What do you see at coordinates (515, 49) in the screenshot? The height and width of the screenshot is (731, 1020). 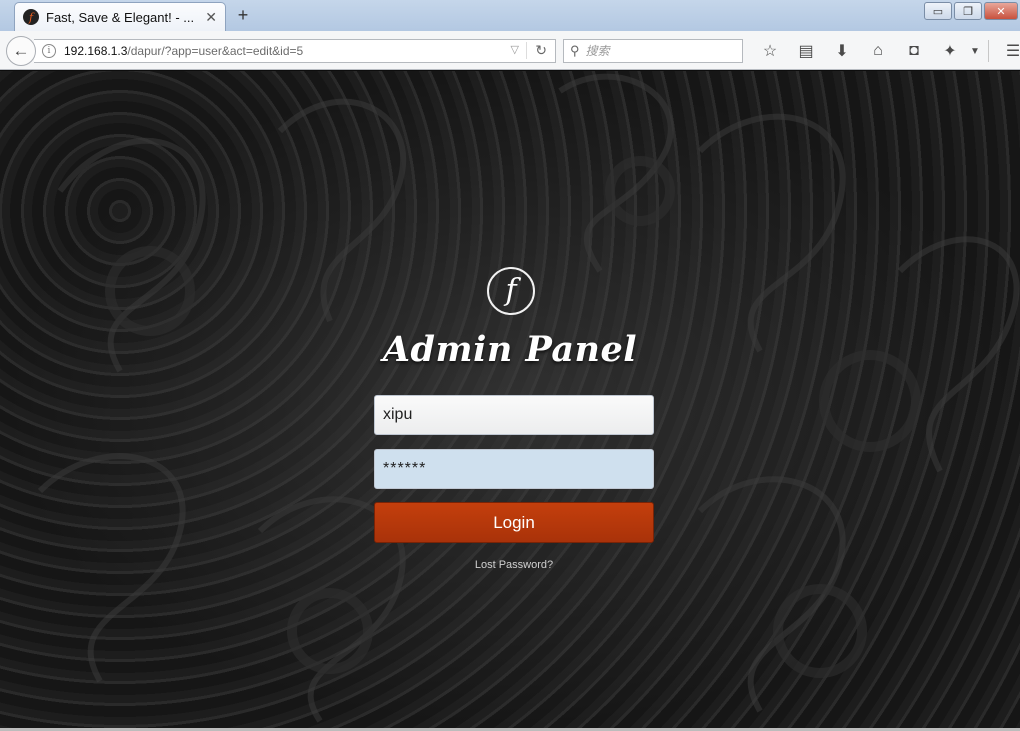 I see `dropdown-arrow-icon: ▽` at bounding box center [515, 49].